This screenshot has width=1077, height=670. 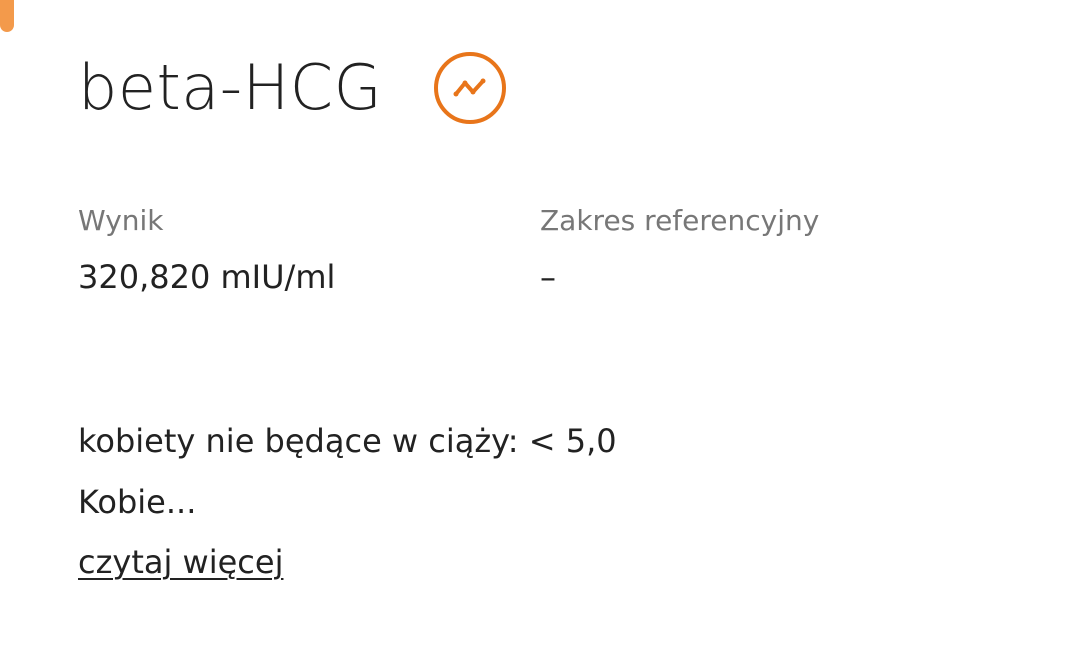 What do you see at coordinates (230, 87) in the screenshot?
I see `page-title: beta-HCG` at bounding box center [230, 87].